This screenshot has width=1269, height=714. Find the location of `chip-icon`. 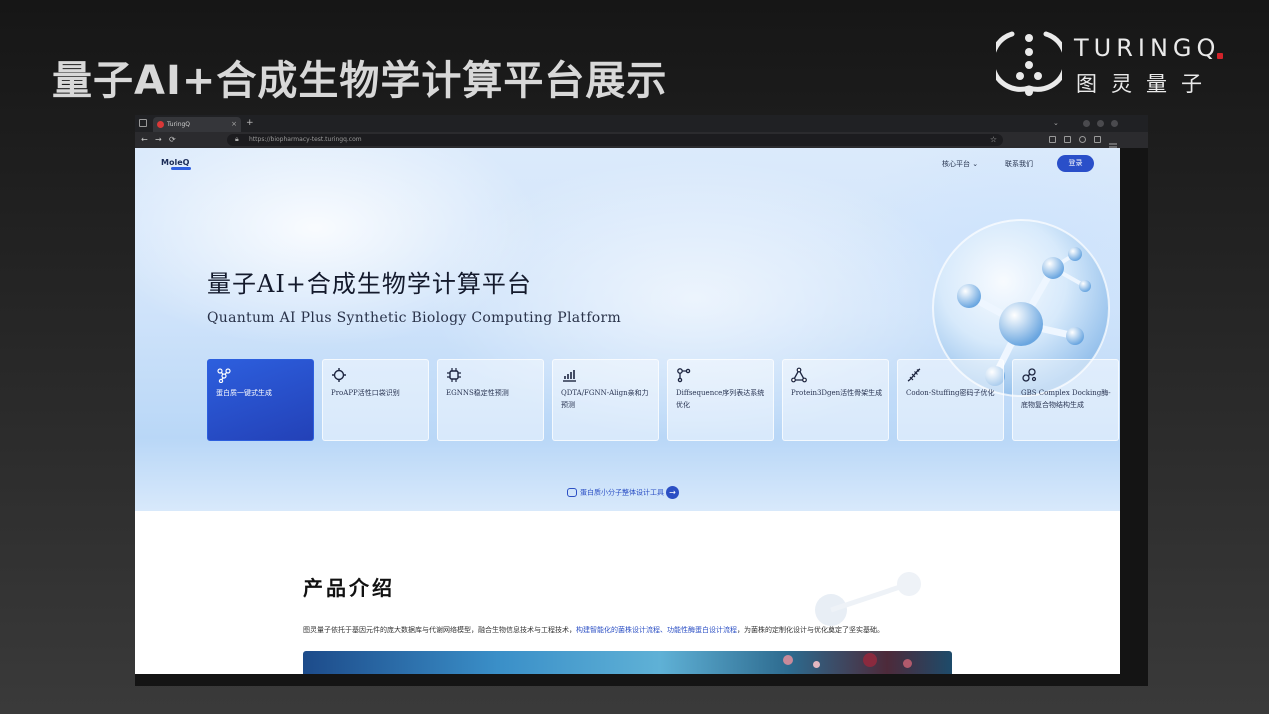

chip-icon is located at coordinates (454, 375).